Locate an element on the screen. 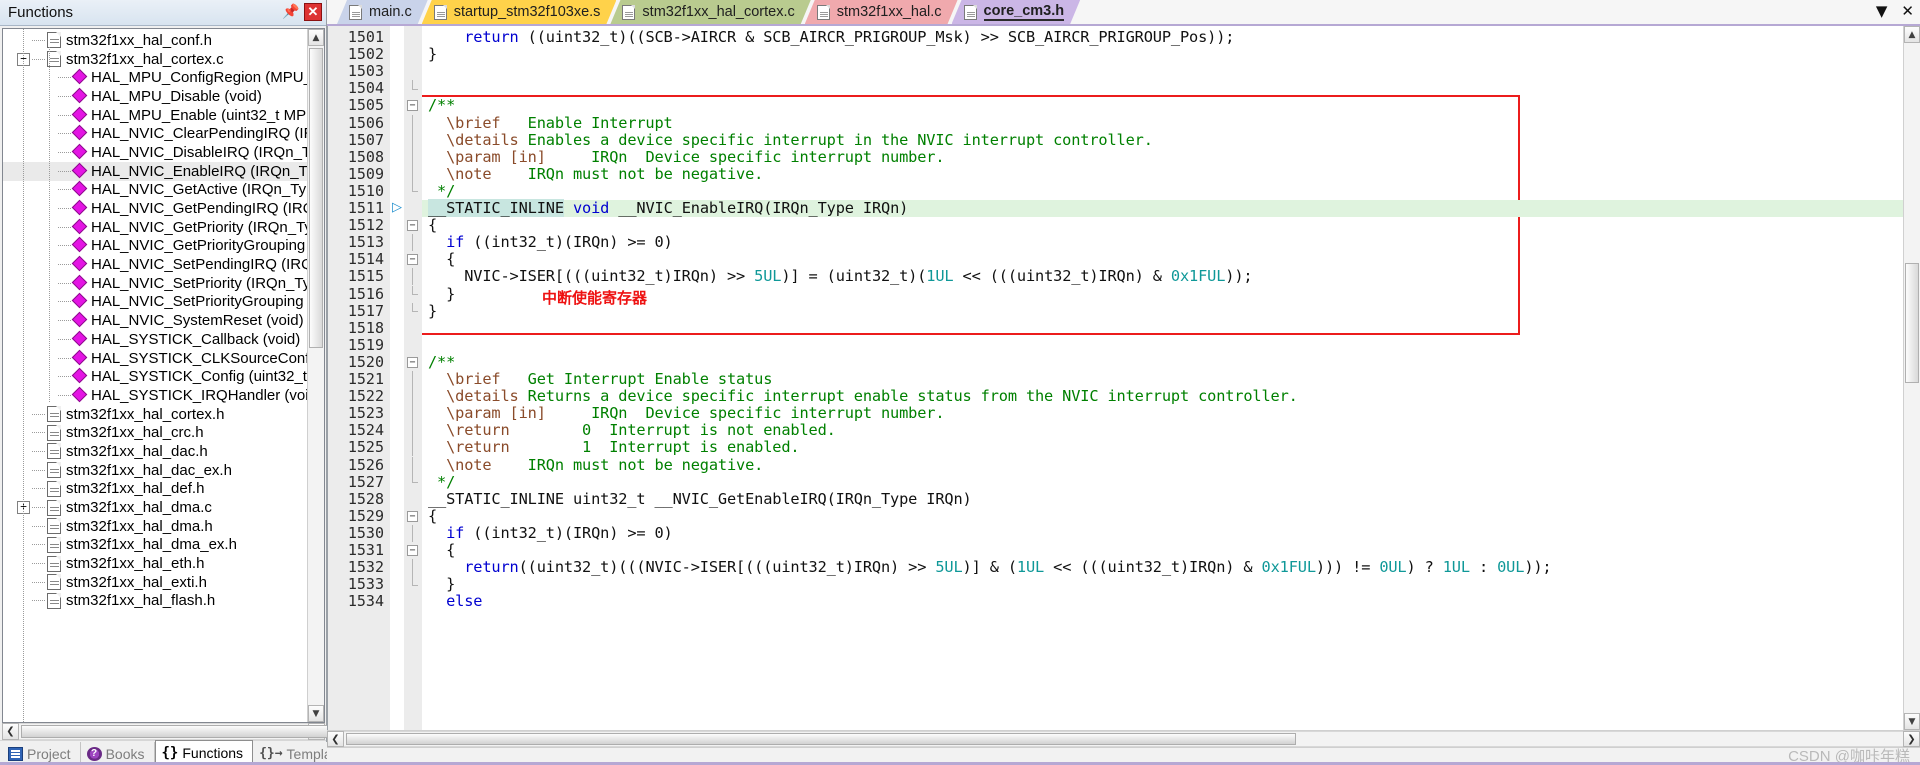  pin-icon: 📌 is located at coordinates (291, 12).